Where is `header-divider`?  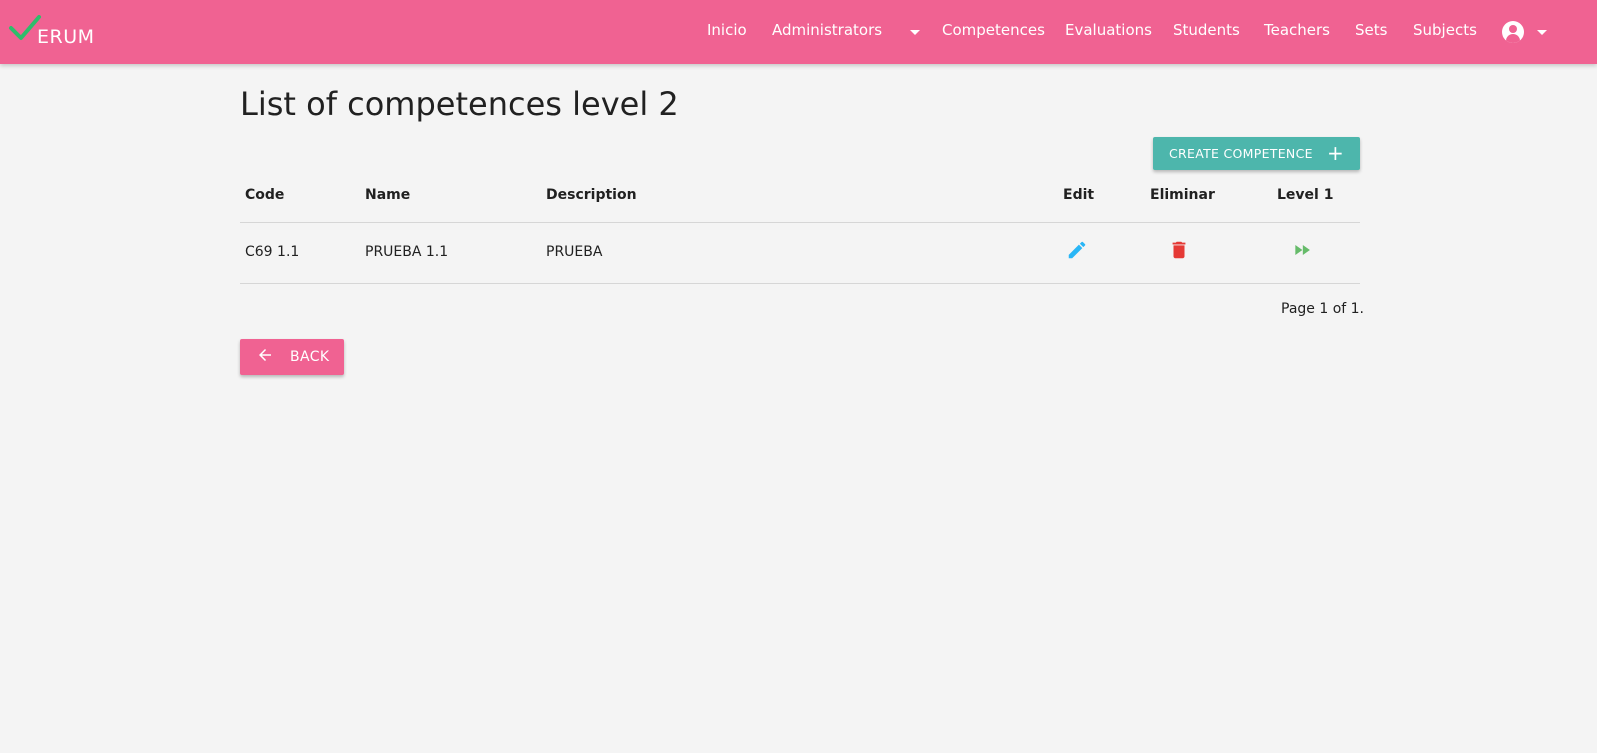
header-divider is located at coordinates (800, 222).